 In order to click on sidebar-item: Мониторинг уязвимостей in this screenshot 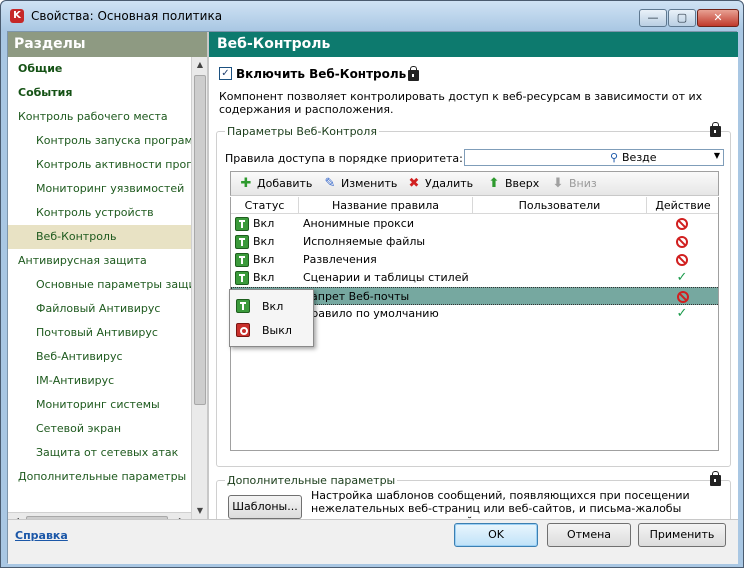, I will do `click(99, 189)`.